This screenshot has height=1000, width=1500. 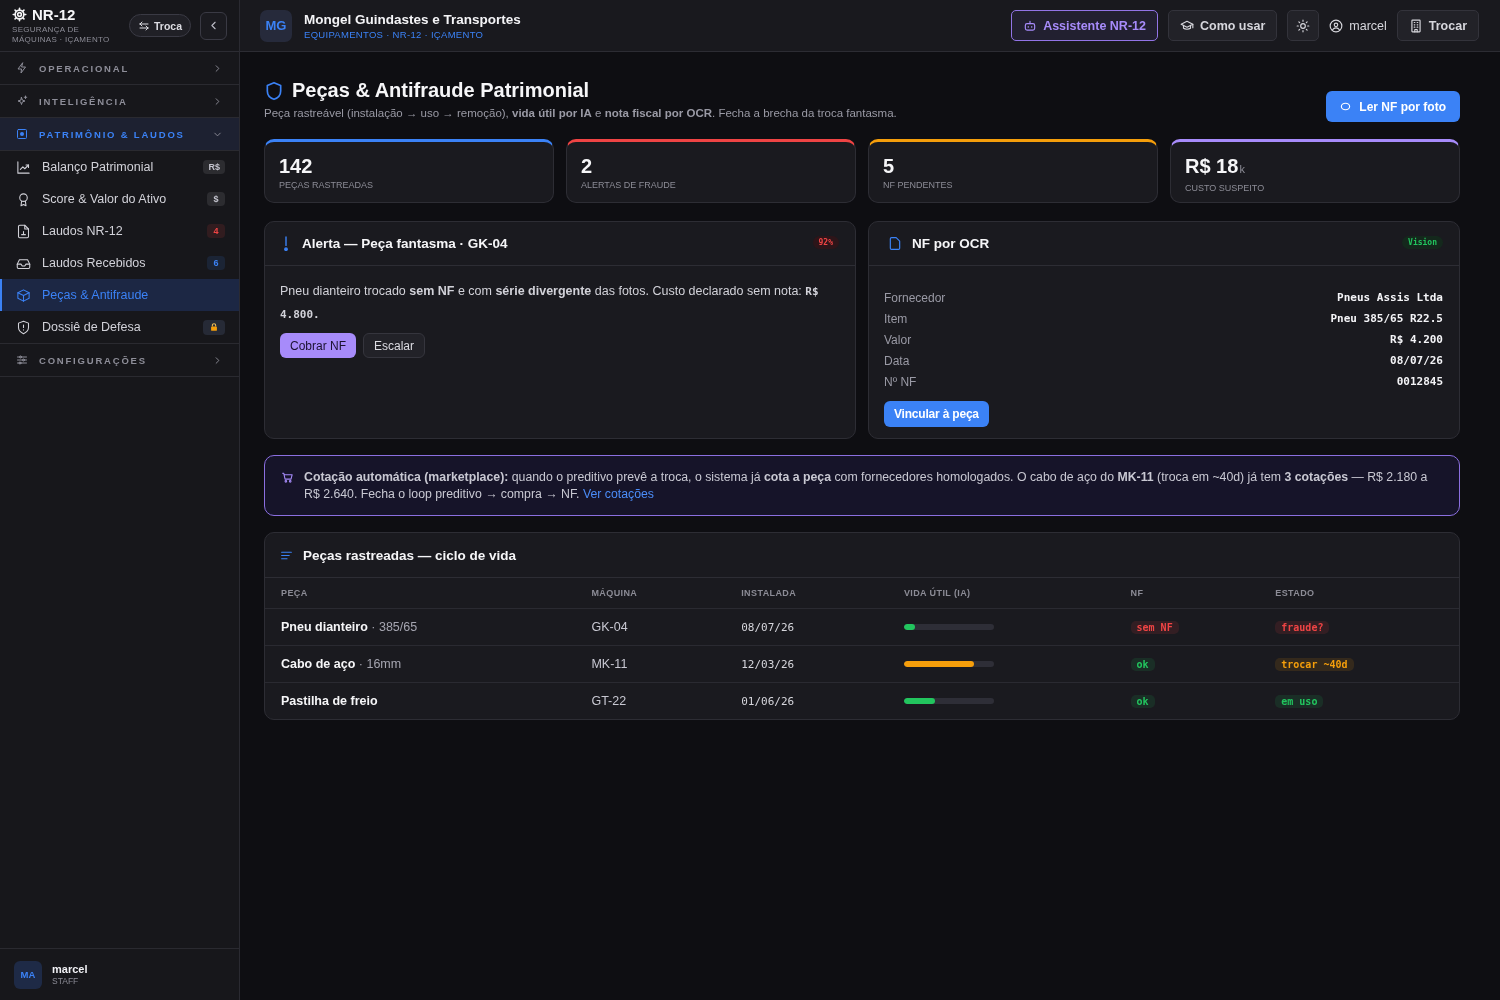 What do you see at coordinates (825, 242) in the screenshot?
I see `score-badge: 92%` at bounding box center [825, 242].